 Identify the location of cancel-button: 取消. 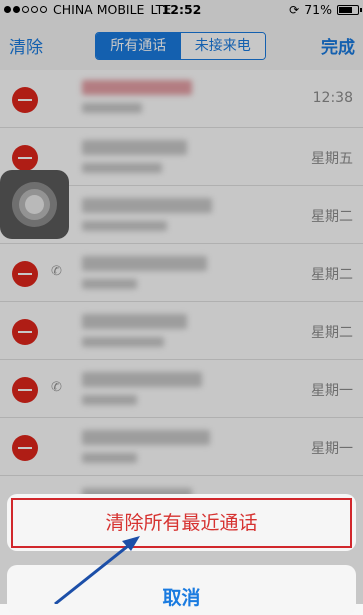
(181, 590).